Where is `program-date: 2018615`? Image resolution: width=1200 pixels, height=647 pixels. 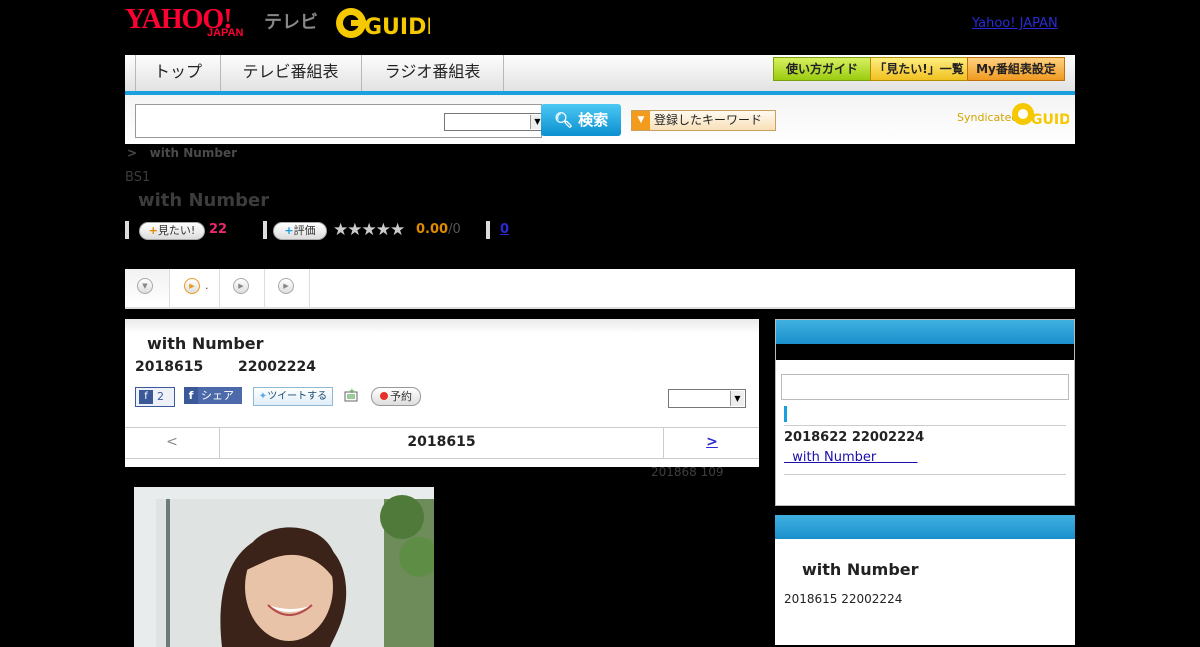 program-date: 2018615 is located at coordinates (169, 367).